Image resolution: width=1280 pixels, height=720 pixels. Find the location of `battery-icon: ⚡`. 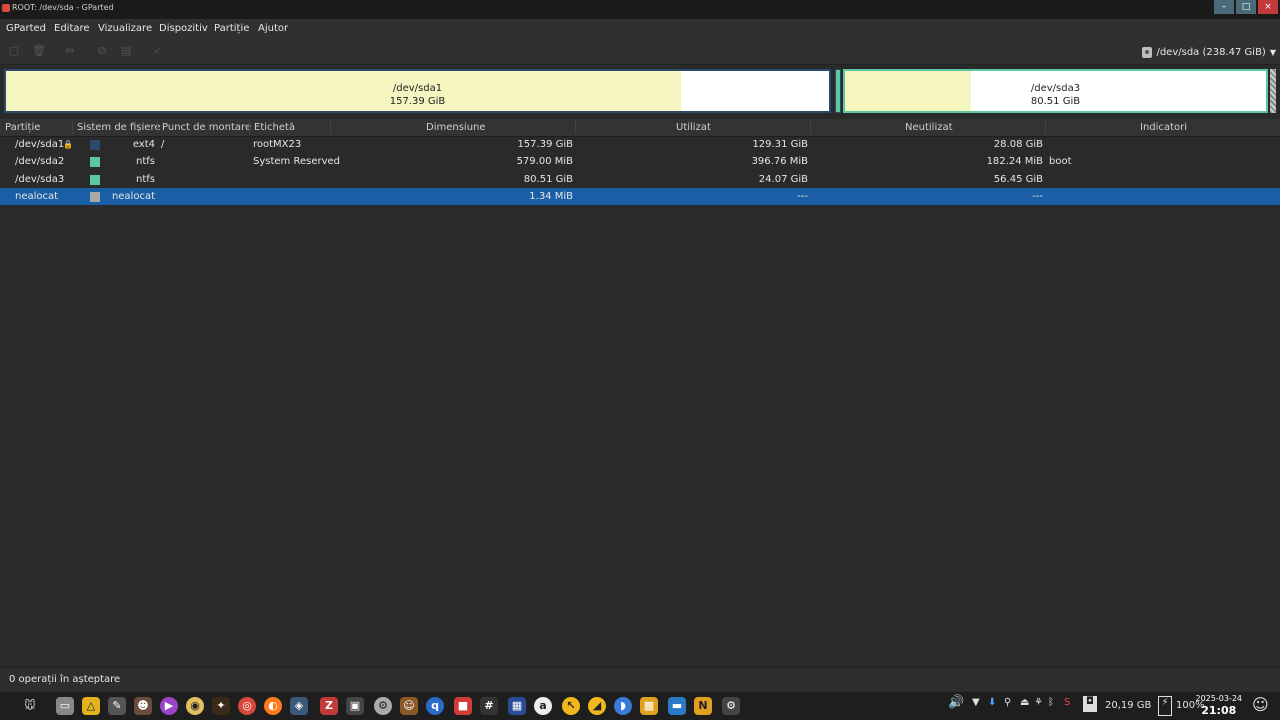

battery-icon: ⚡ is located at coordinates (1165, 706).